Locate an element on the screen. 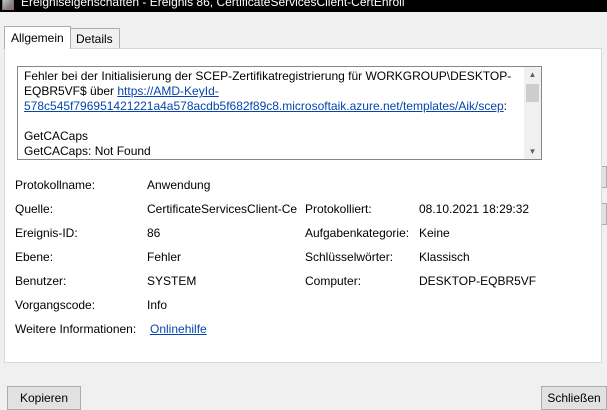 This screenshot has height=410, width=607. value-benutzer: SYSTEM is located at coordinates (172, 281).